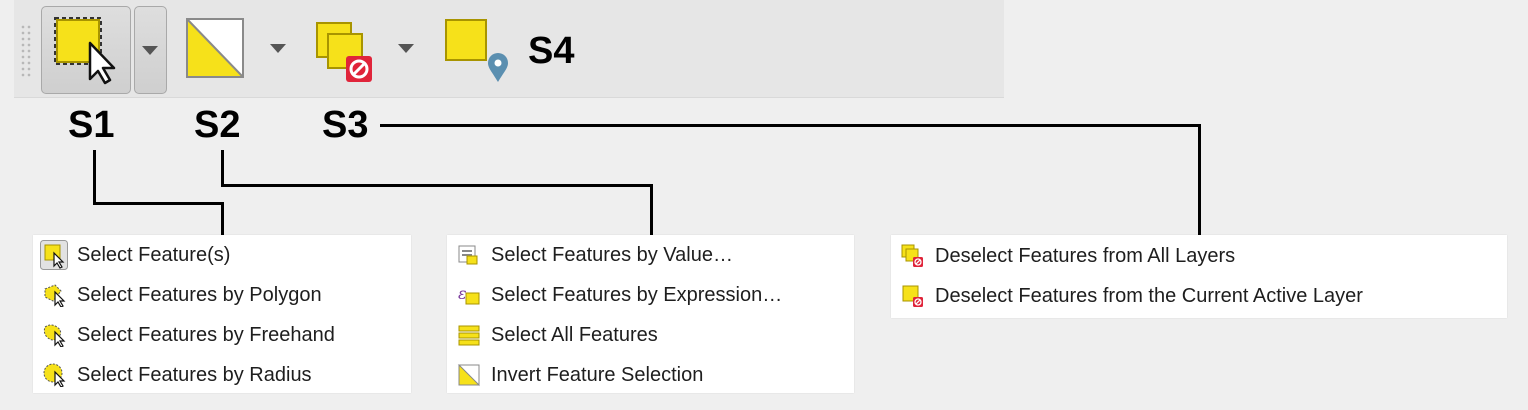  What do you see at coordinates (278, 48) in the screenshot?
I see `s2-dropdown-chevron-icon` at bounding box center [278, 48].